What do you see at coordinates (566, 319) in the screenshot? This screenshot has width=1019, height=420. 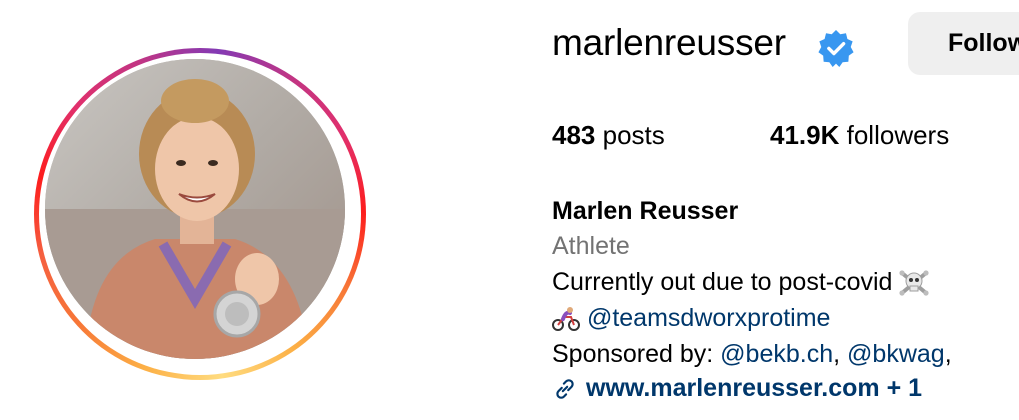 I see `person-biking-icon` at bounding box center [566, 319].